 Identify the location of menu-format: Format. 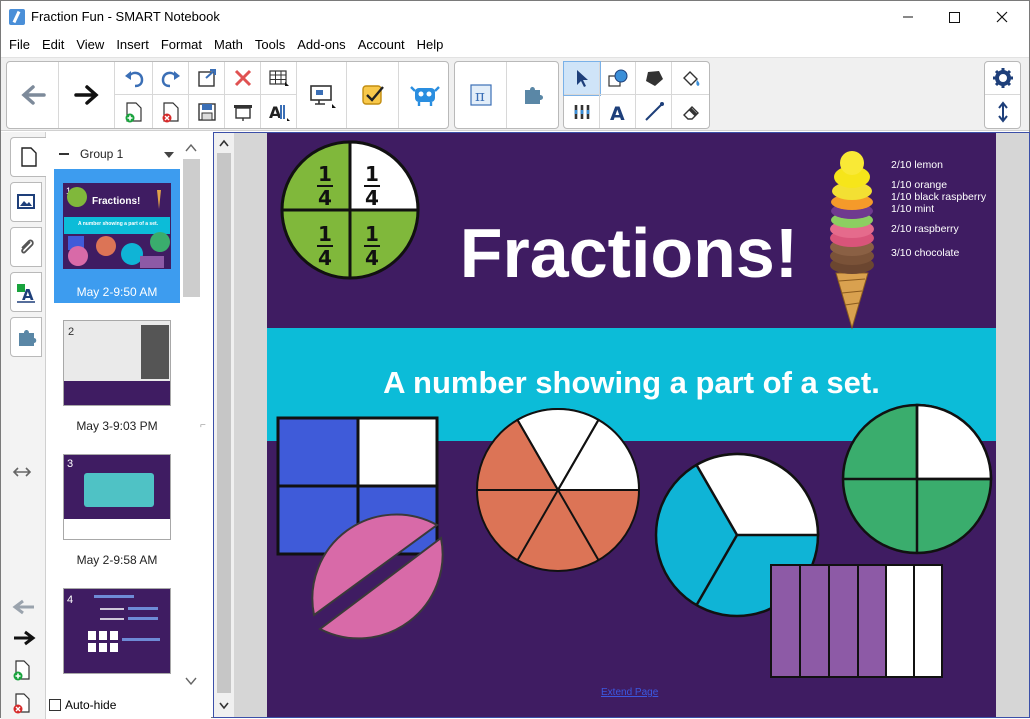
(181, 45).